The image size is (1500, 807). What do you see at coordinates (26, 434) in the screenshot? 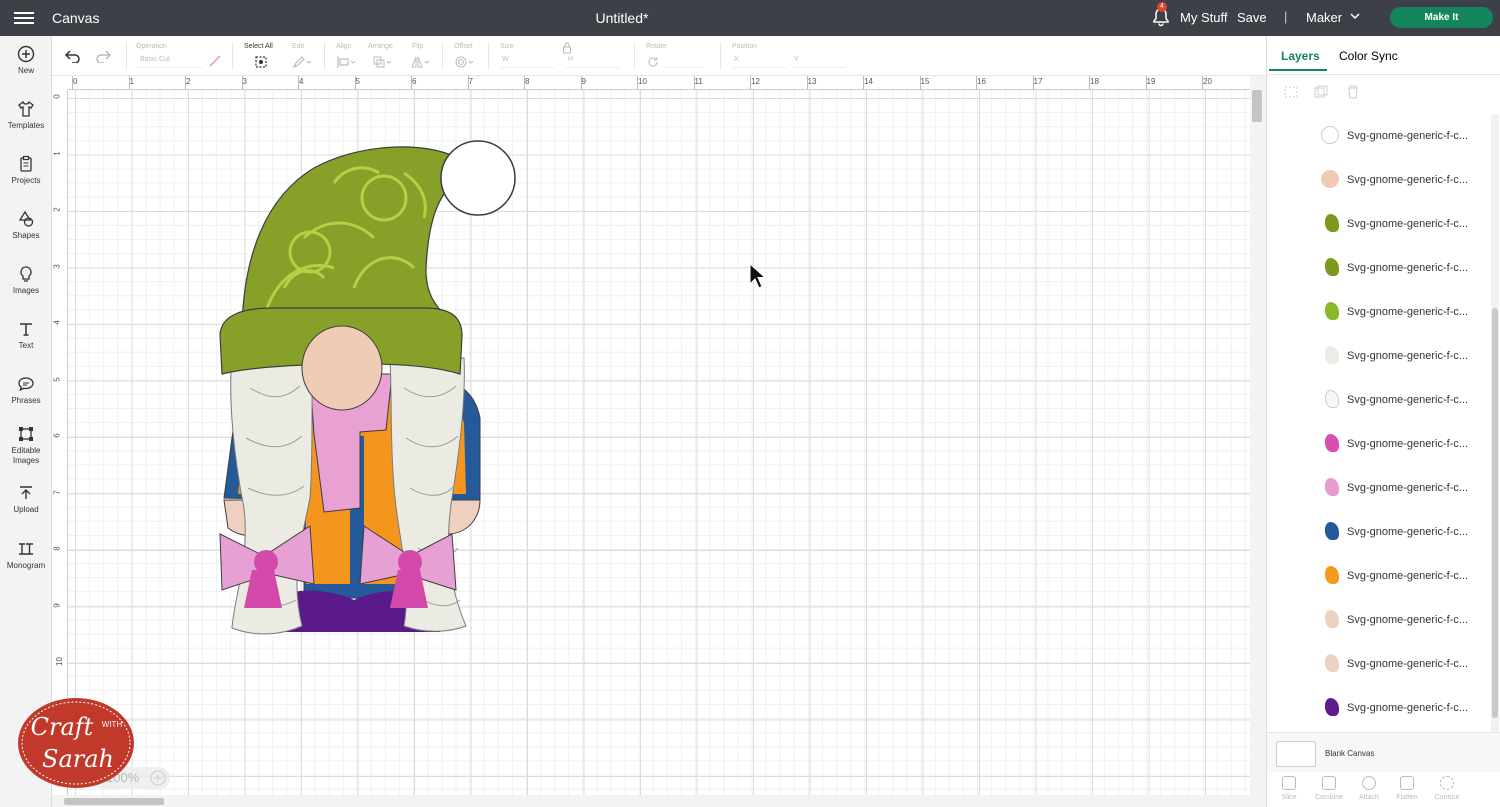
I see `editable-image-icon` at bounding box center [26, 434].